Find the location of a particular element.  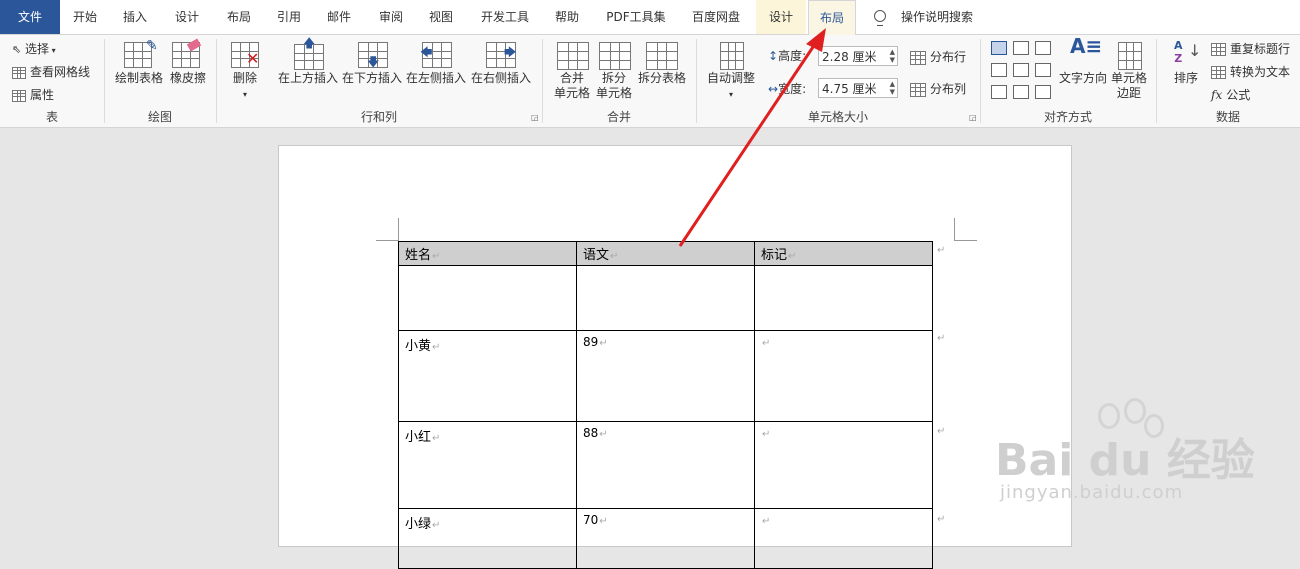

text-direction-icon: A≡ is located at coordinates (1086, 46).